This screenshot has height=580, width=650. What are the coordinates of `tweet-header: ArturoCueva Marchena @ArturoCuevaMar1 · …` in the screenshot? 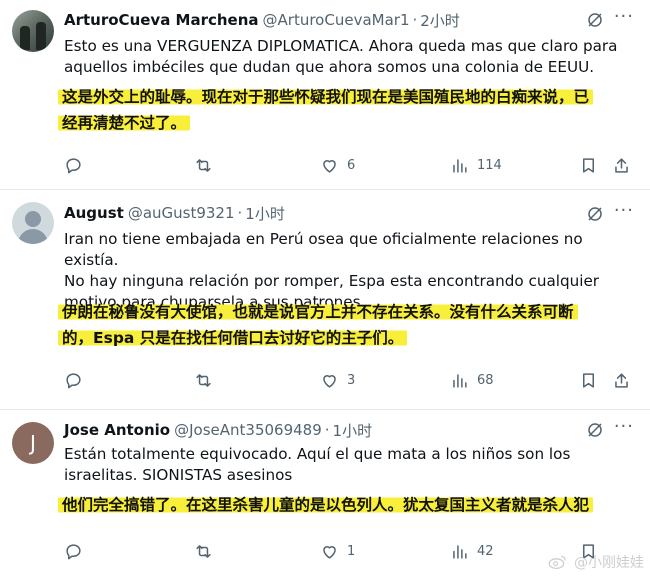 It's located at (262, 20).